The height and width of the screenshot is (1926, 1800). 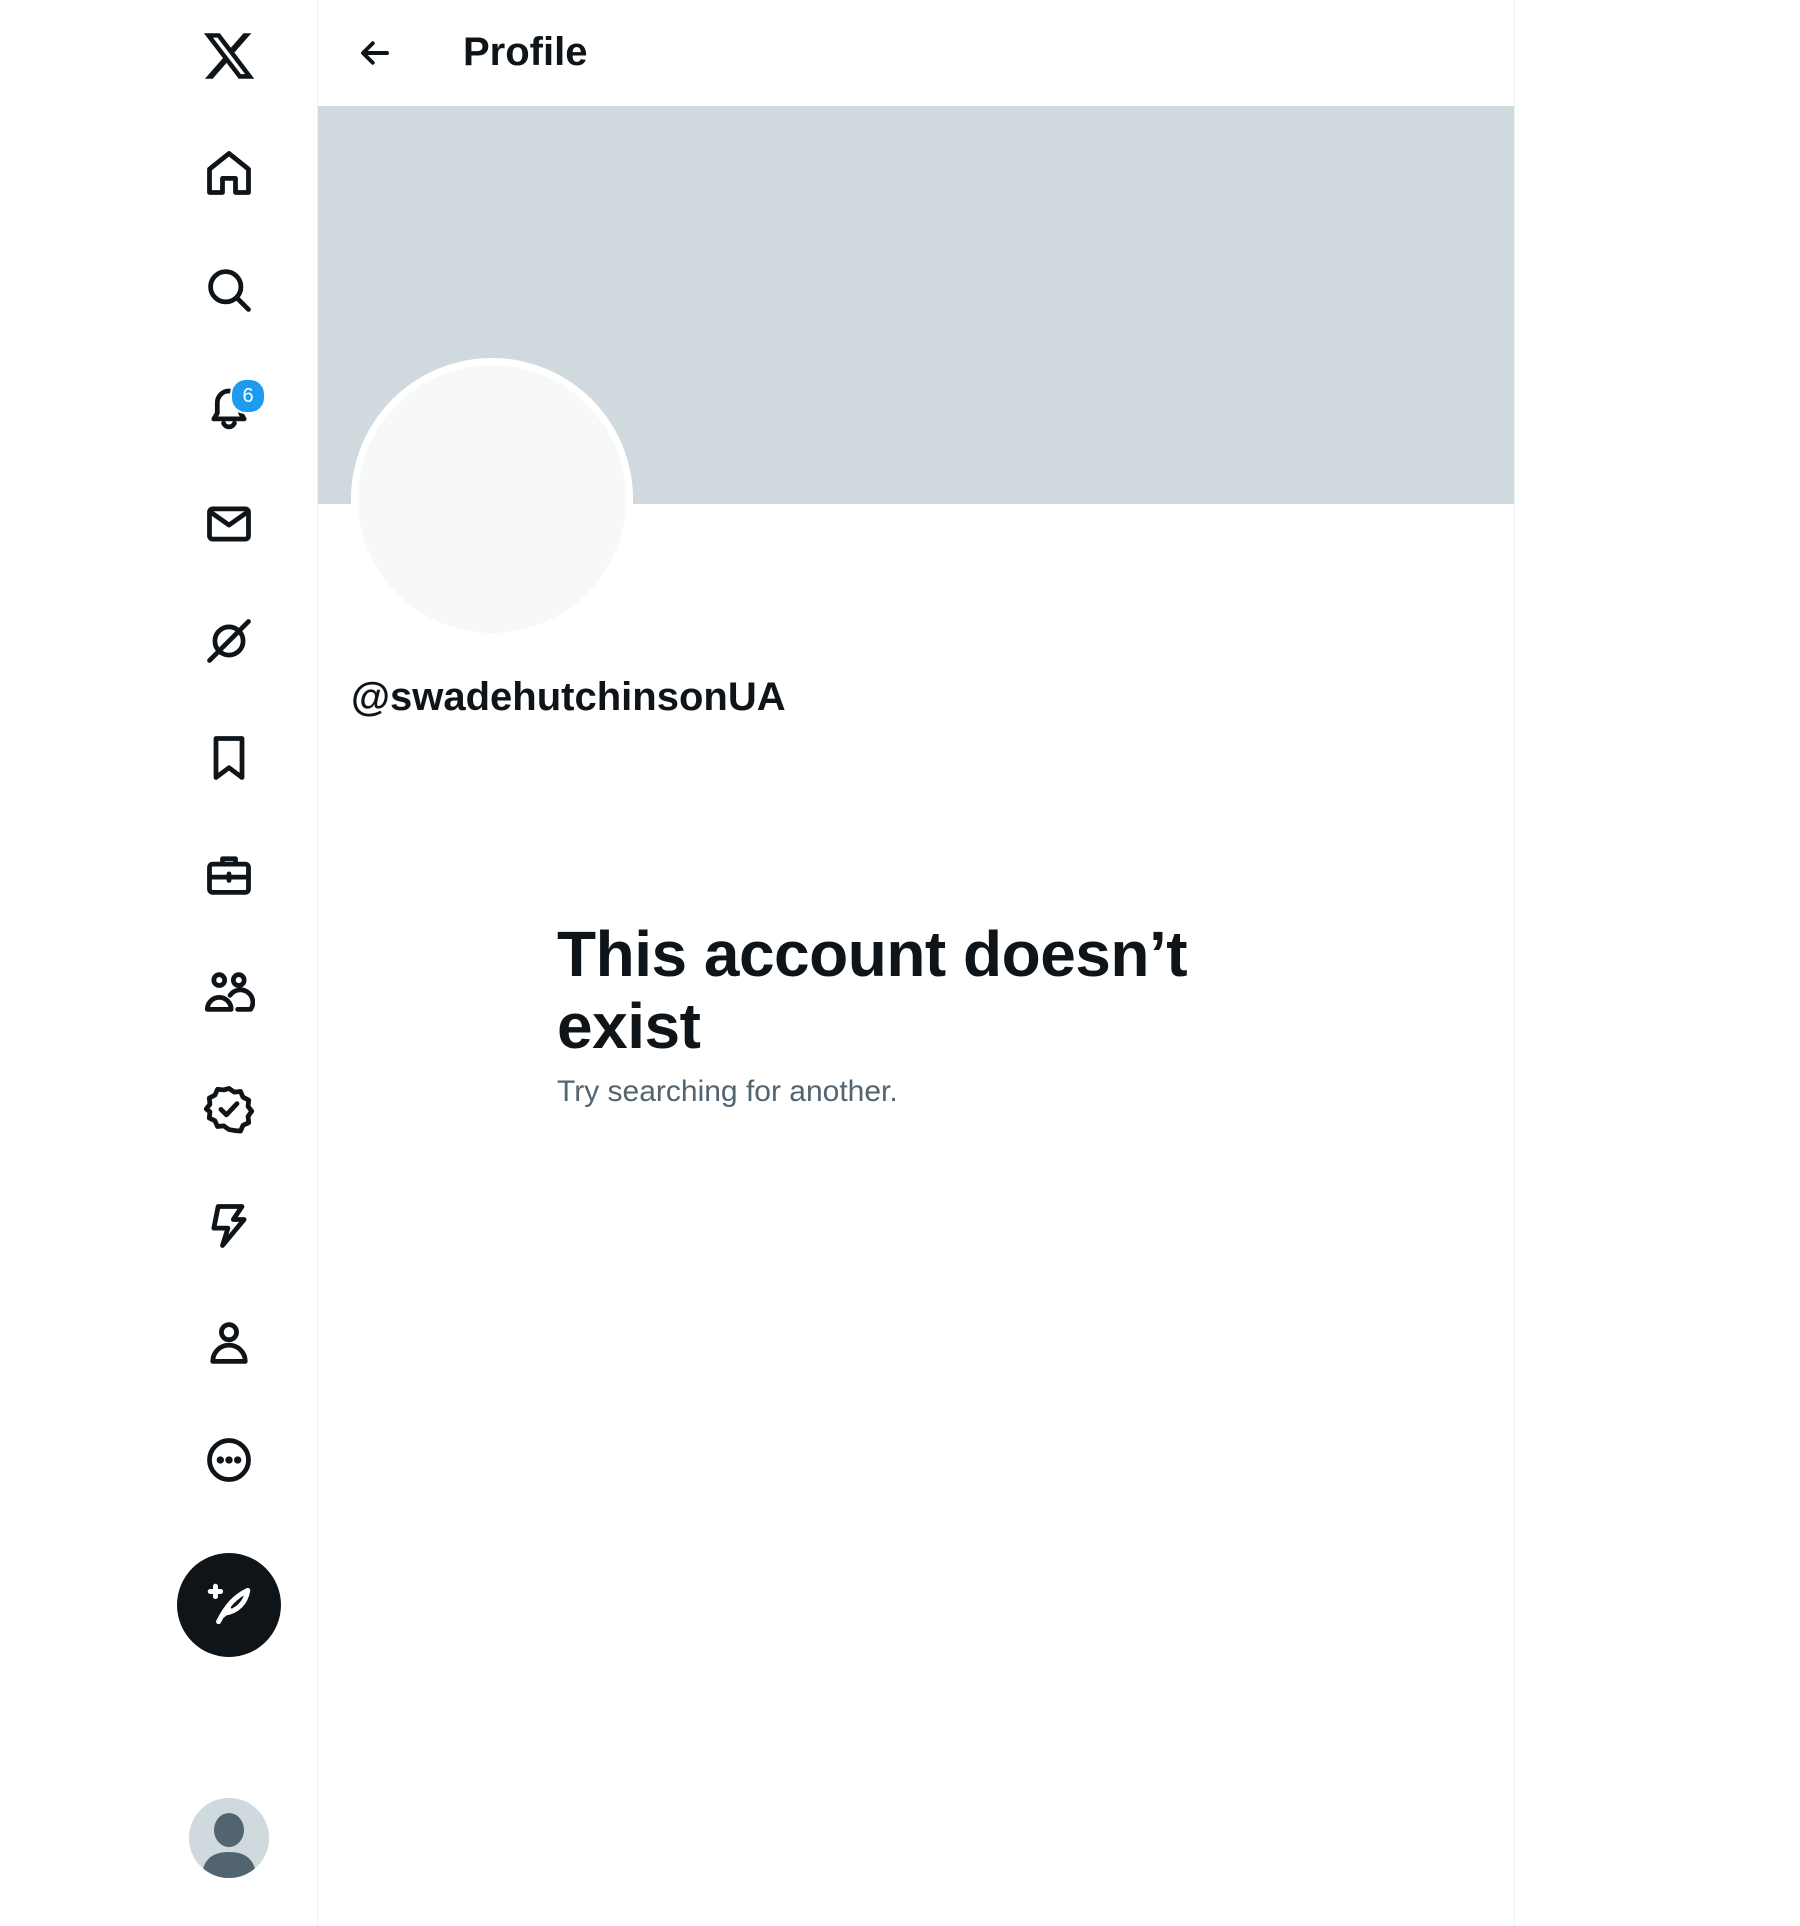 I want to click on nav-explore, so click(x=229, y=290).